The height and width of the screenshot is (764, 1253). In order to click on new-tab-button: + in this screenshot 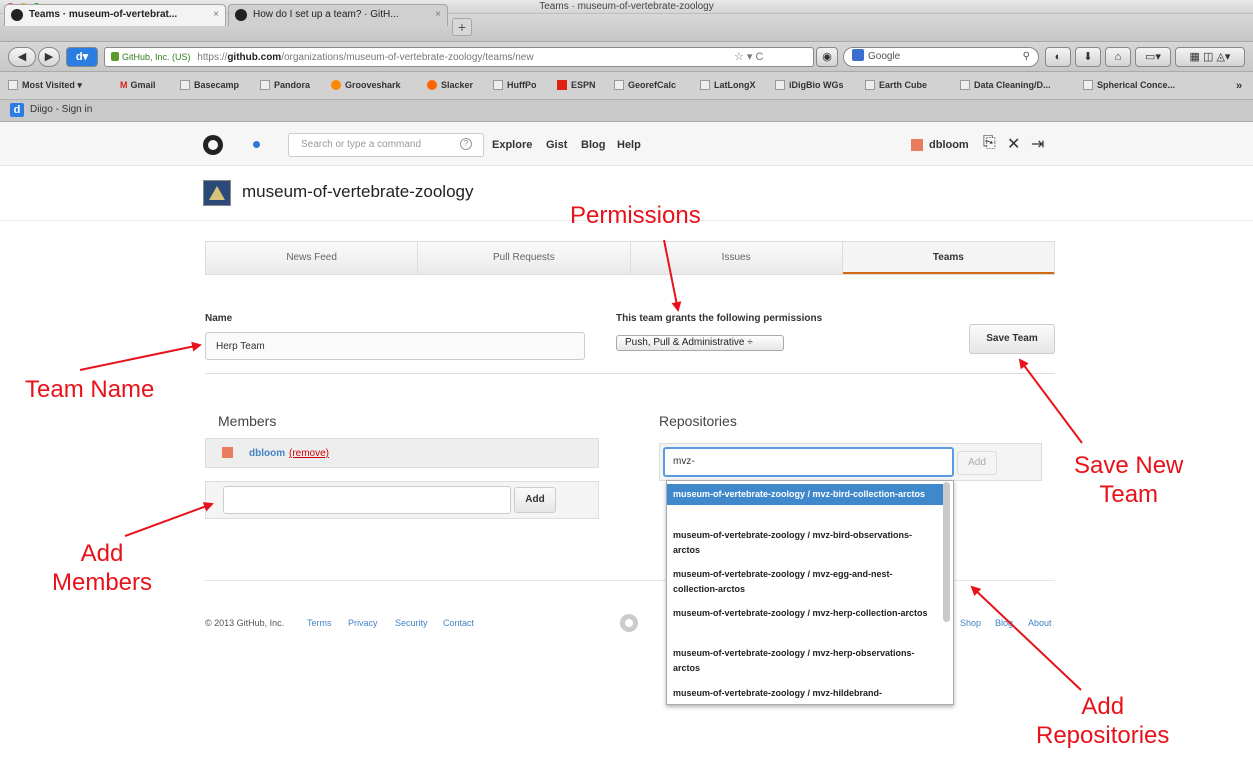, I will do `click(462, 27)`.